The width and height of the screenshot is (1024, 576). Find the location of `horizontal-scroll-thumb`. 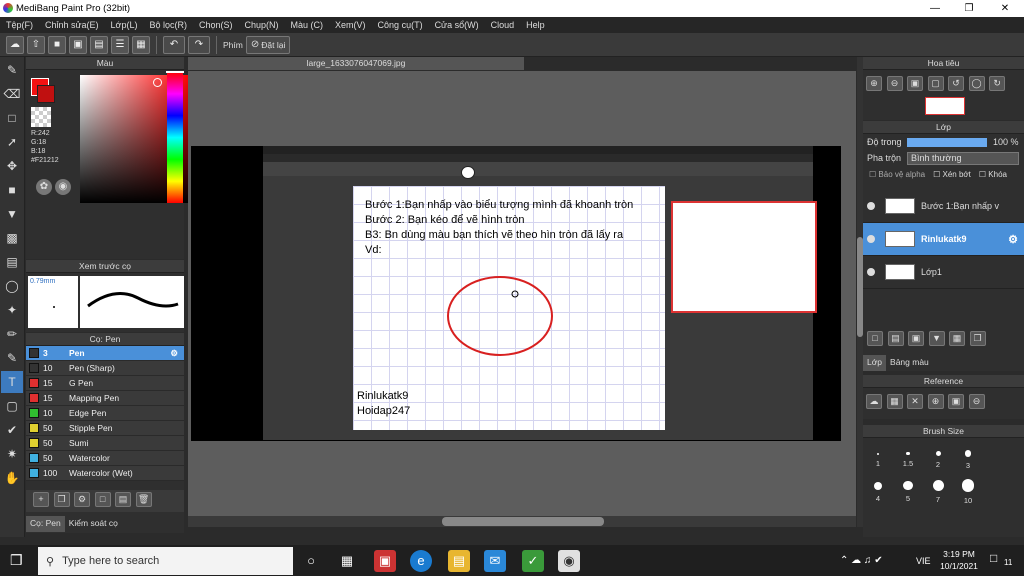

horizontal-scroll-thumb is located at coordinates (523, 521).